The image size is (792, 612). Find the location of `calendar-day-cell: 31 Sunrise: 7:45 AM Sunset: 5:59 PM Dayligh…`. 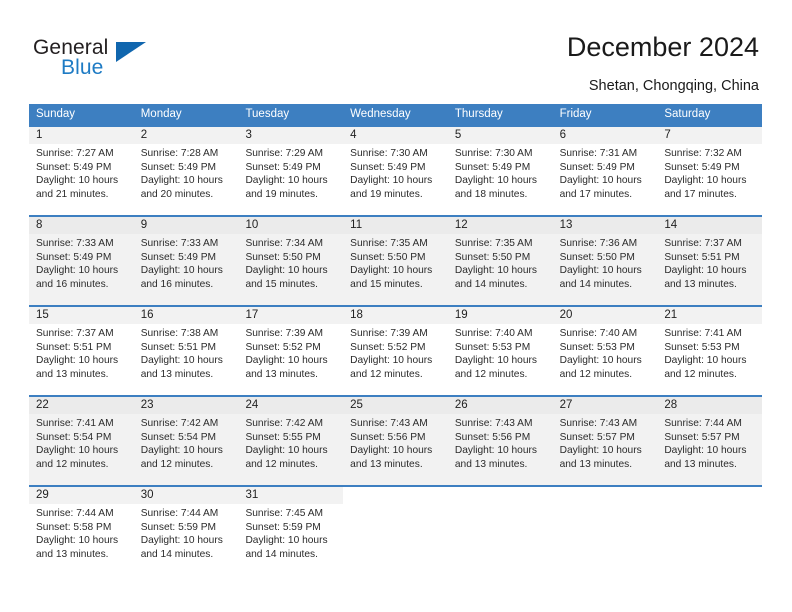

calendar-day-cell: 31 Sunrise: 7:45 AM Sunset: 5:59 PM Dayligh… is located at coordinates (291, 531).